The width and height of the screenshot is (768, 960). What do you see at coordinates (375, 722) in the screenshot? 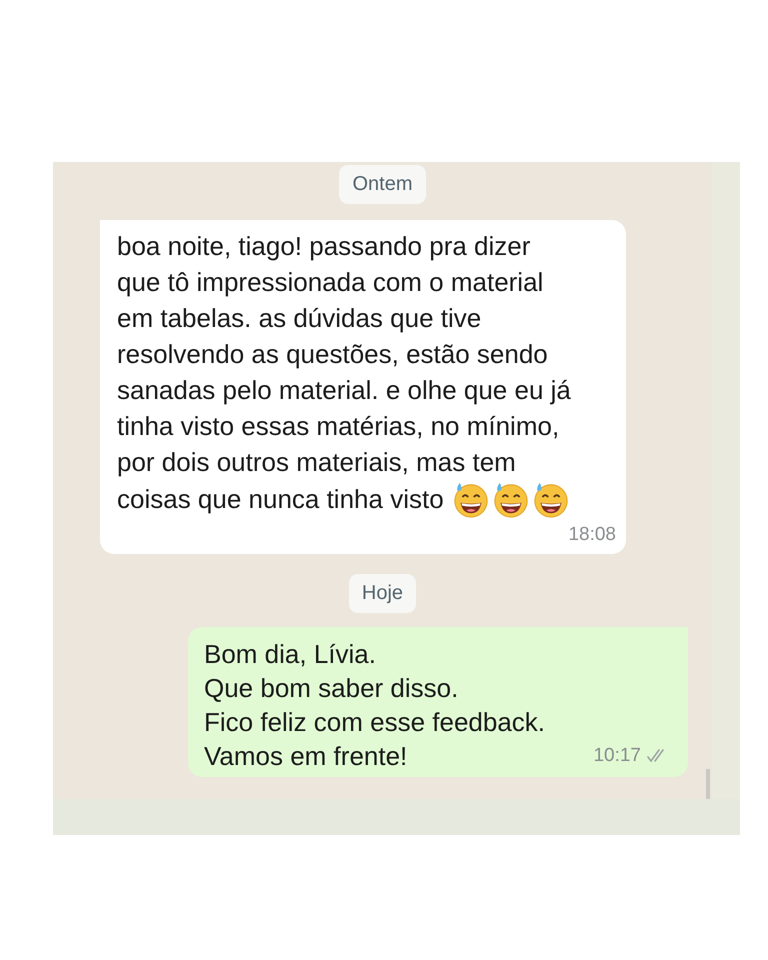
I see `message-text: Fico feliz com esse feedback.` at bounding box center [375, 722].